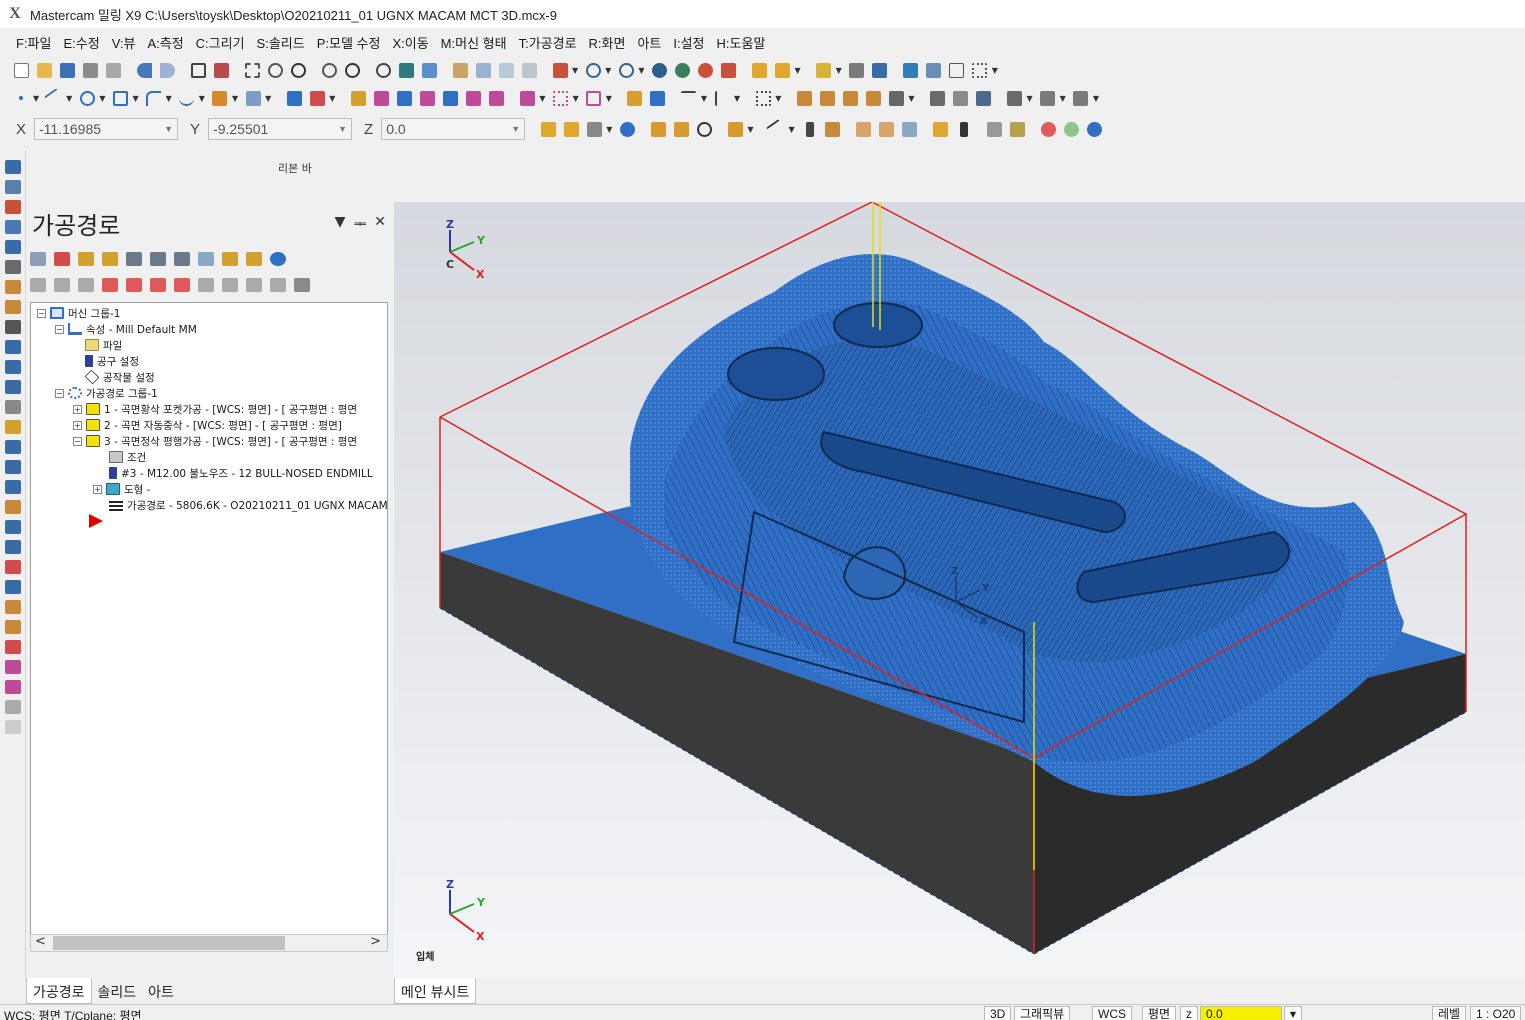 This screenshot has width=1525, height=1020. Describe the element at coordinates (13, 447) in the screenshot. I see `table-icon` at that location.